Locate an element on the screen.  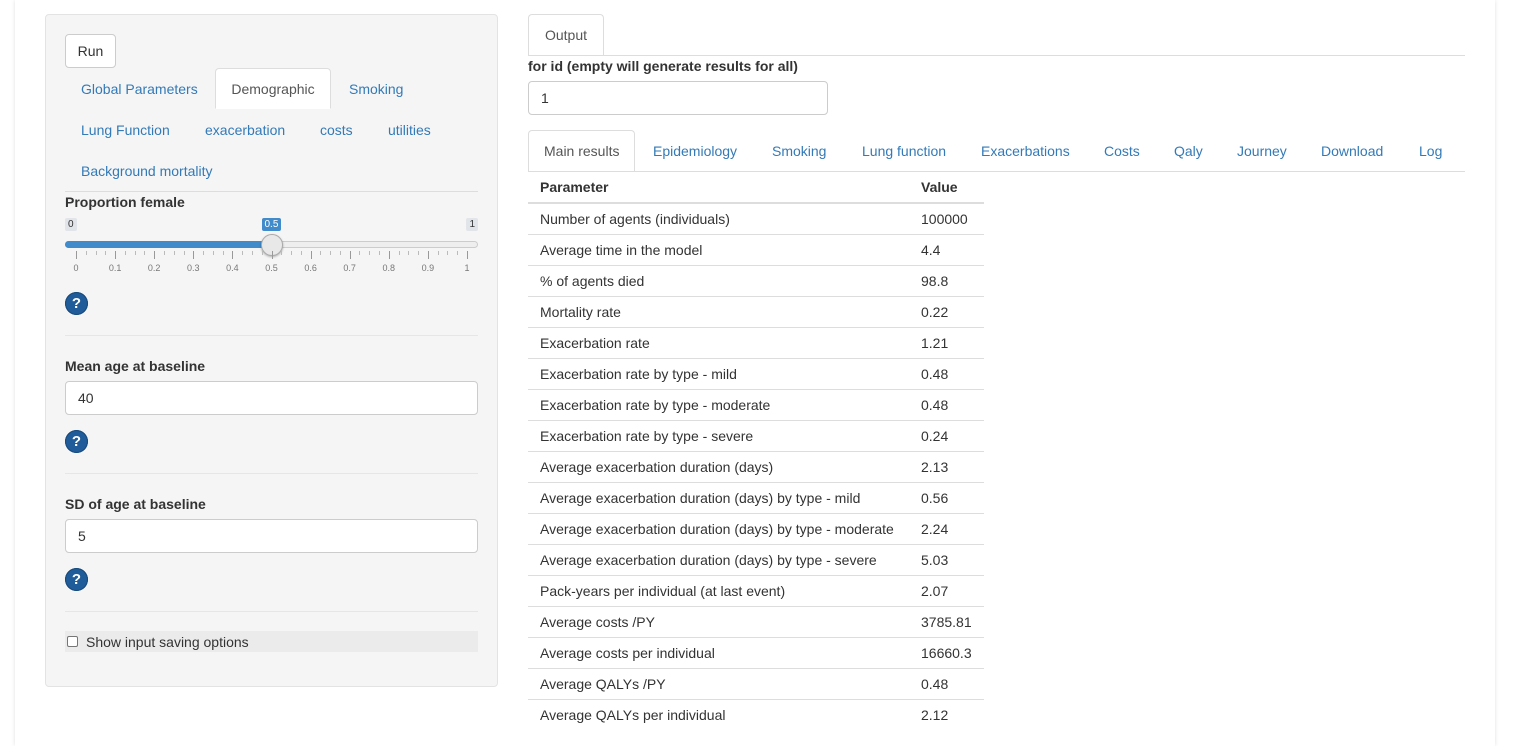
table-header-row: Parameter Value is located at coordinates (756, 188).